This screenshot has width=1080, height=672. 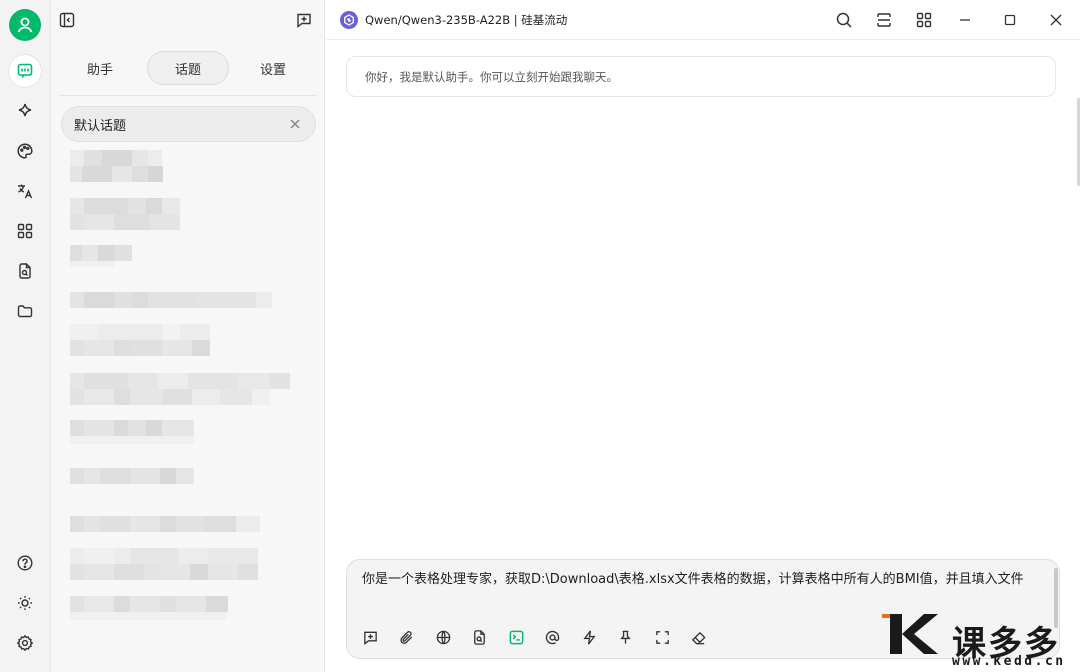 What do you see at coordinates (25, 603) in the screenshot?
I see `brightness-icon` at bounding box center [25, 603].